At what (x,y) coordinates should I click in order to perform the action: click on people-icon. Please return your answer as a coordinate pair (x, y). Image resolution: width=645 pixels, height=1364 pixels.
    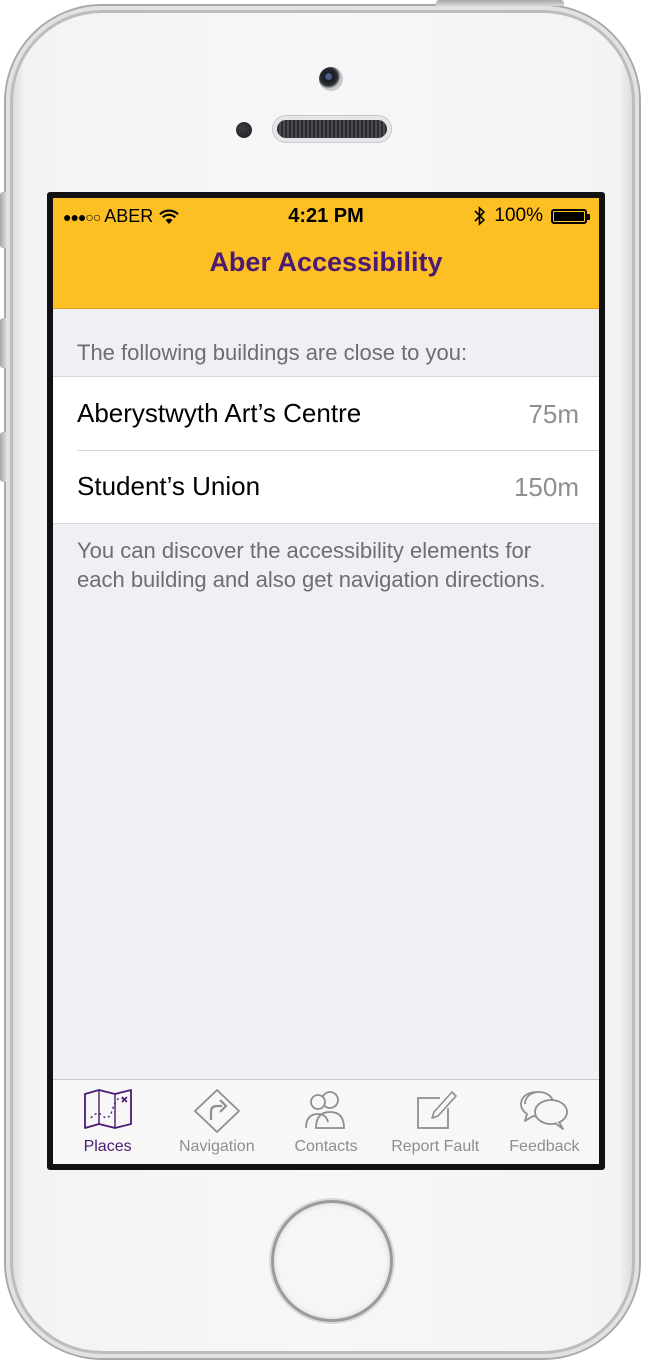
    Looking at the image, I should click on (325, 1110).